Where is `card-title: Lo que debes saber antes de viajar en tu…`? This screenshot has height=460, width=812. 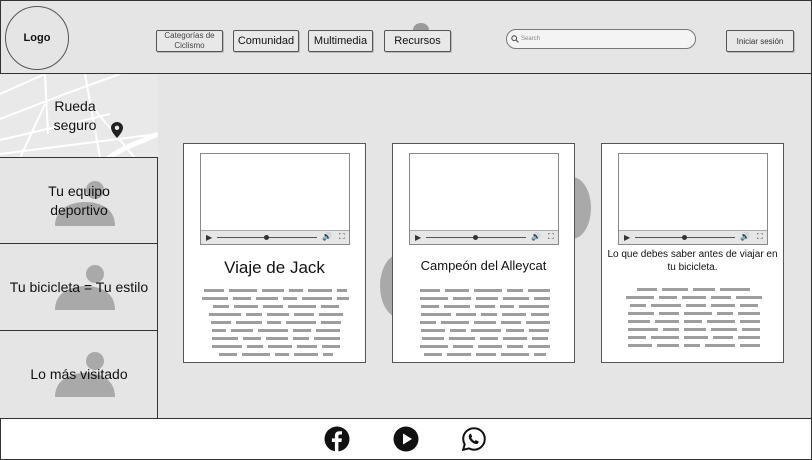 card-title: Lo que debes saber antes de viajar en tu… is located at coordinates (692, 261).